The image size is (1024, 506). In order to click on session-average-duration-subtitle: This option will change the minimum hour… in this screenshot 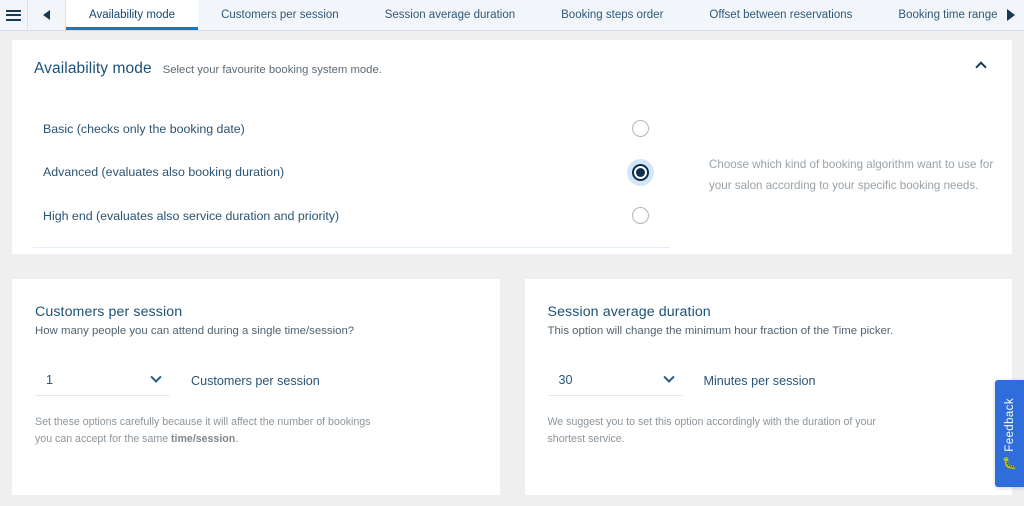, I will do `click(720, 331)`.